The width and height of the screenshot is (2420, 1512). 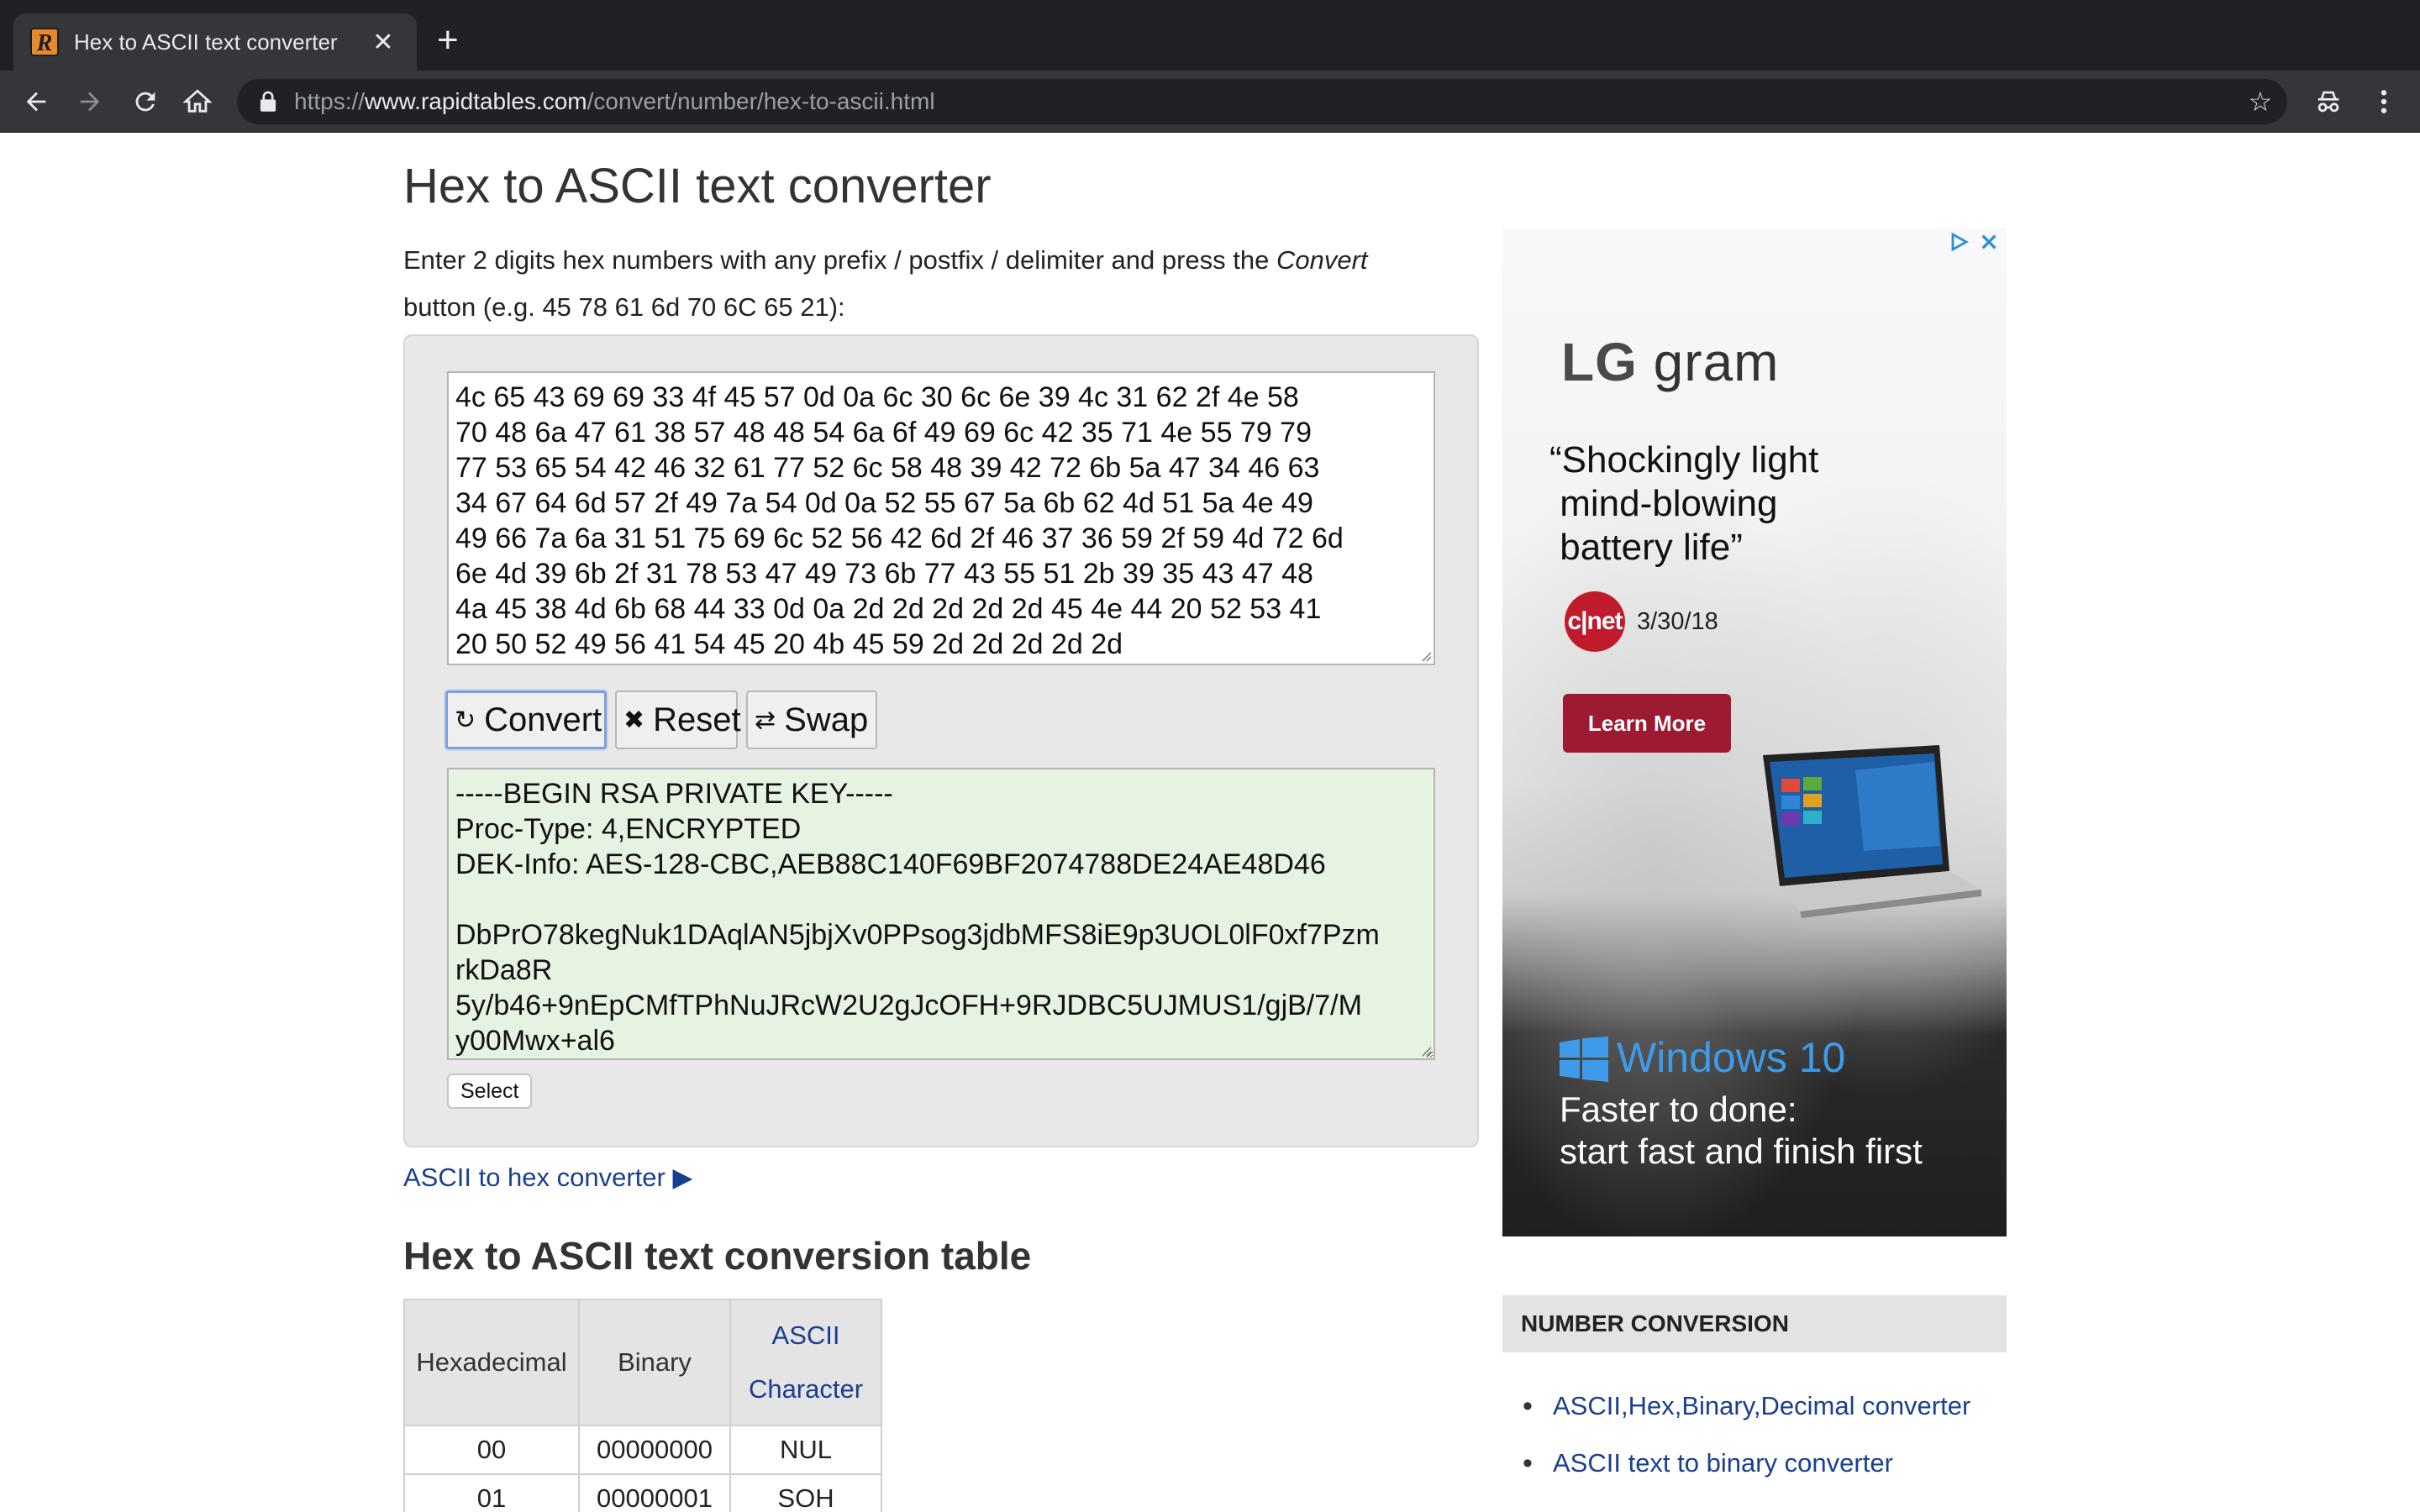 I want to click on back-icon, so click(x=36, y=102).